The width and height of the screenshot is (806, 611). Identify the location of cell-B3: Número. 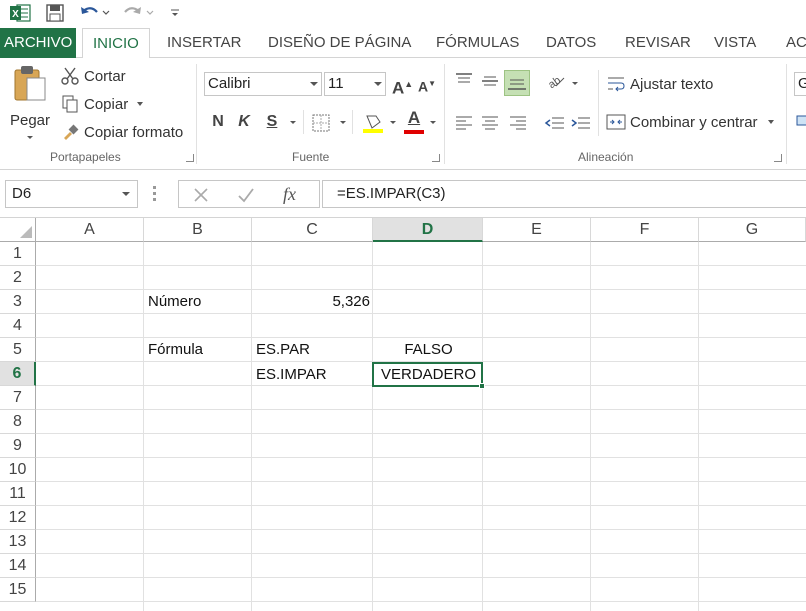
(174, 302).